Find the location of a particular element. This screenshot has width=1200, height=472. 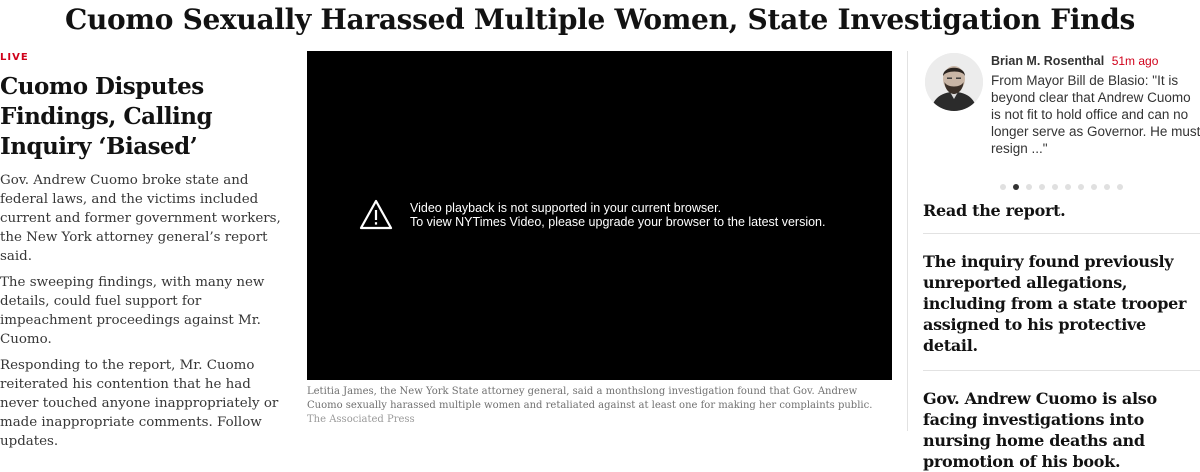

photo-credit: The Associated Press is located at coordinates (361, 419).